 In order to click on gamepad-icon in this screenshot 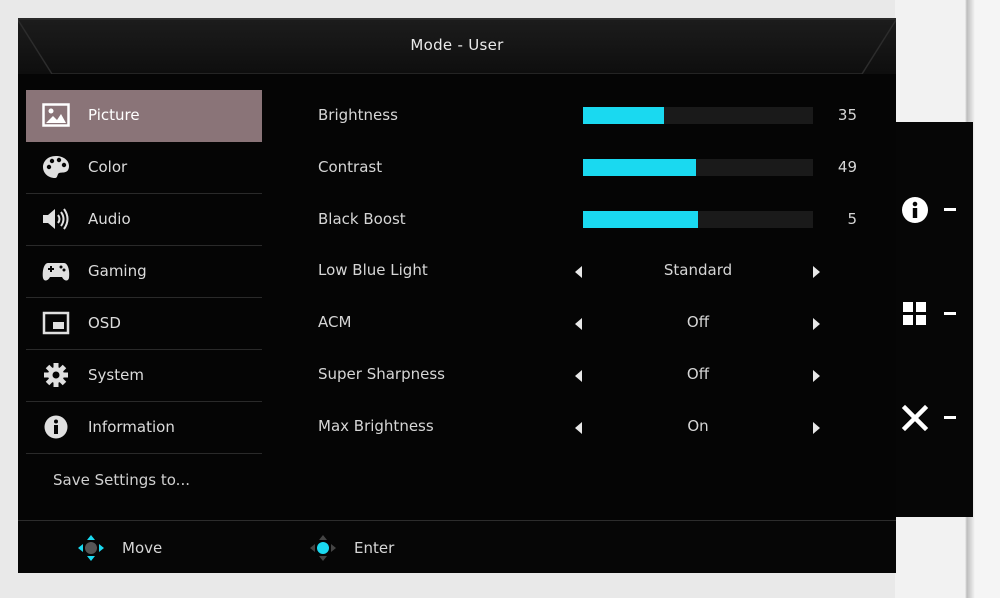, I will do `click(56, 272)`.